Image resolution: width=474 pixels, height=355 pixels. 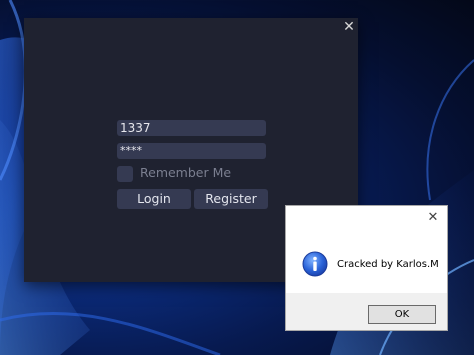 What do you see at coordinates (191, 128) in the screenshot?
I see `username-field: 1337` at bounding box center [191, 128].